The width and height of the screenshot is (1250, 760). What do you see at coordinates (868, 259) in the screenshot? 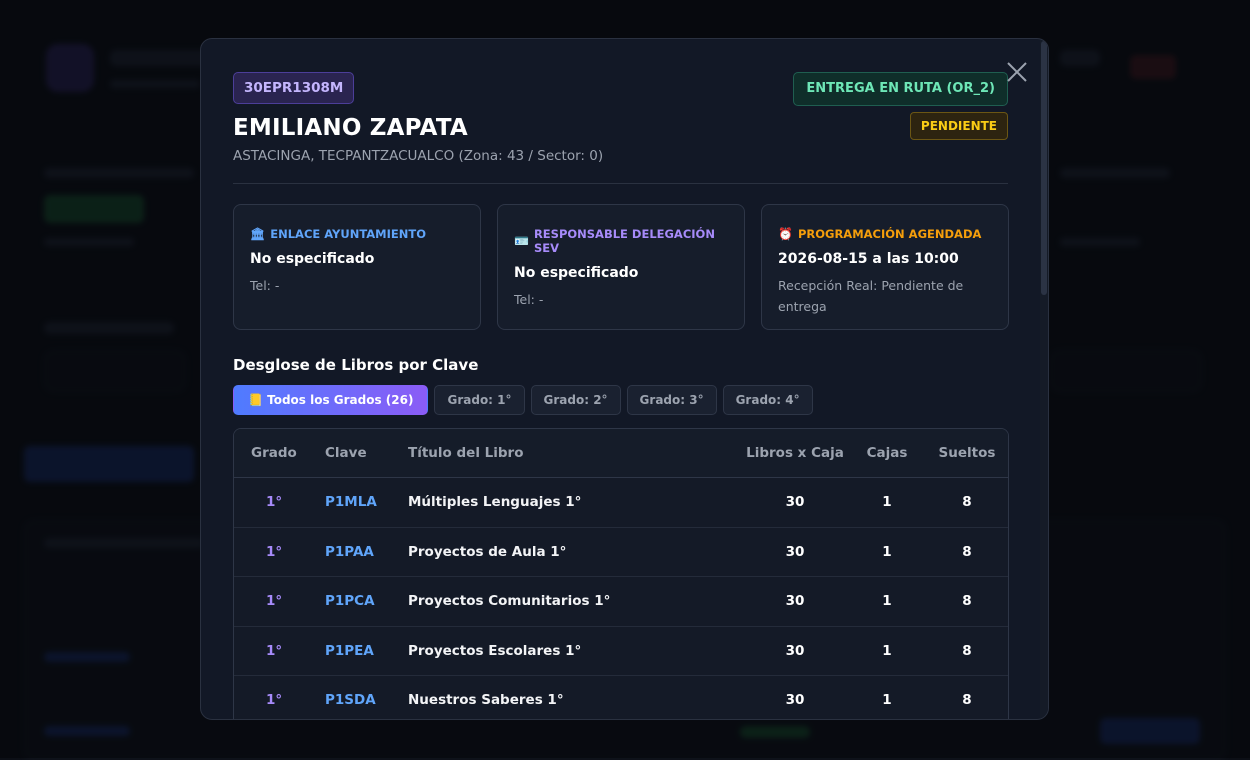
I see `card-value: 2026-08-15 a las 10:00` at bounding box center [868, 259].